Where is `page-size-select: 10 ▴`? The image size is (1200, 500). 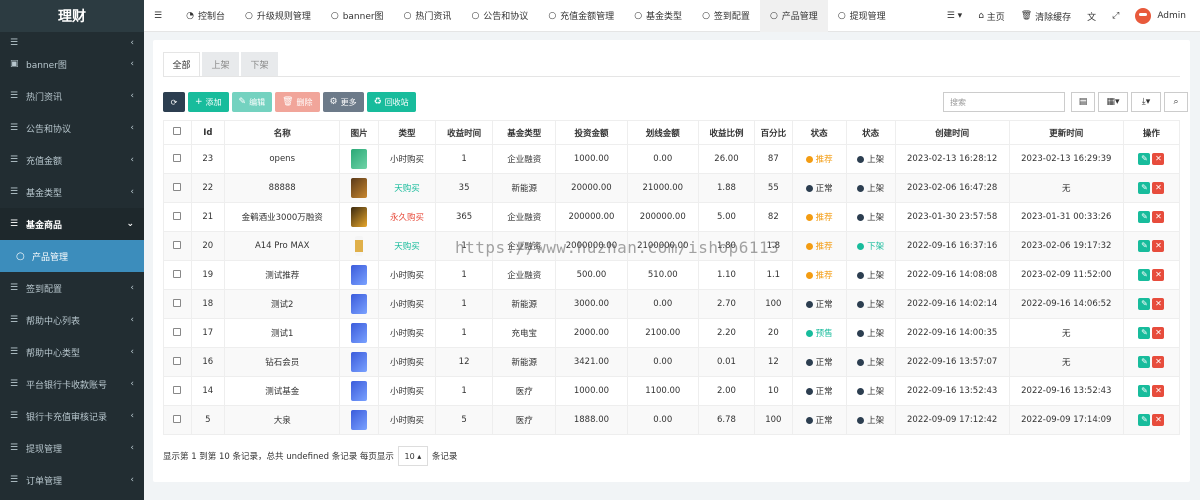 page-size-select: 10 ▴ is located at coordinates (412, 456).